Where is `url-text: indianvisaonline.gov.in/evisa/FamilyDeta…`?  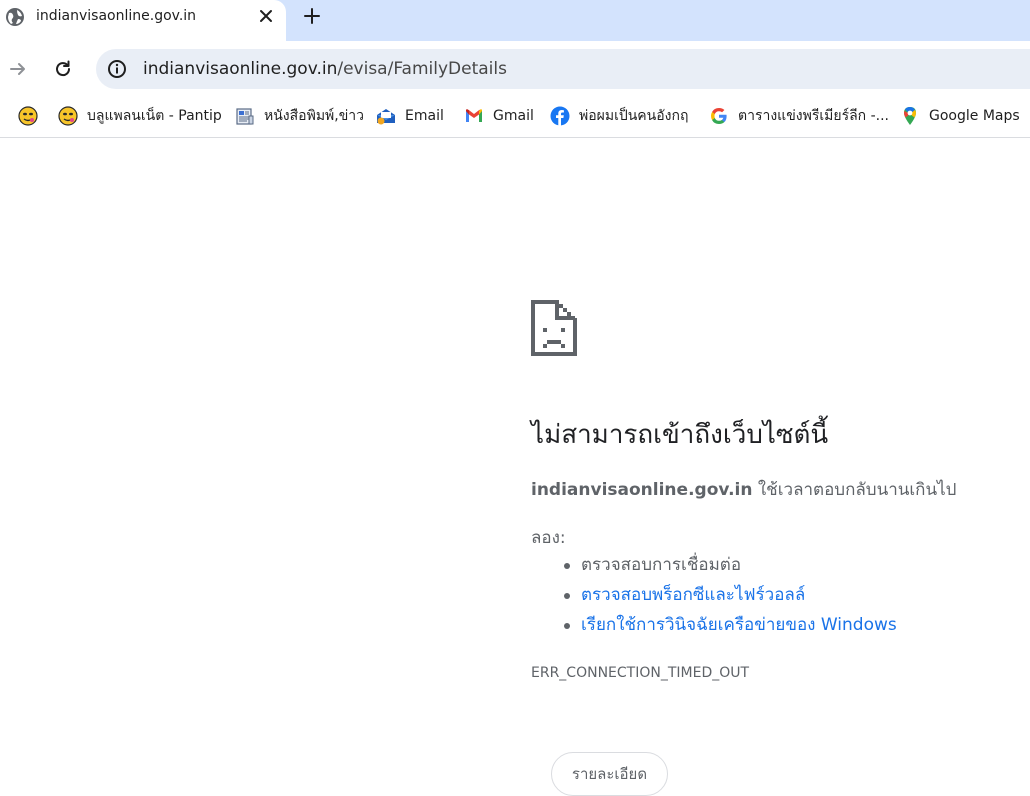
url-text: indianvisaonline.gov.in/evisa/FamilyDeta… is located at coordinates (325, 69).